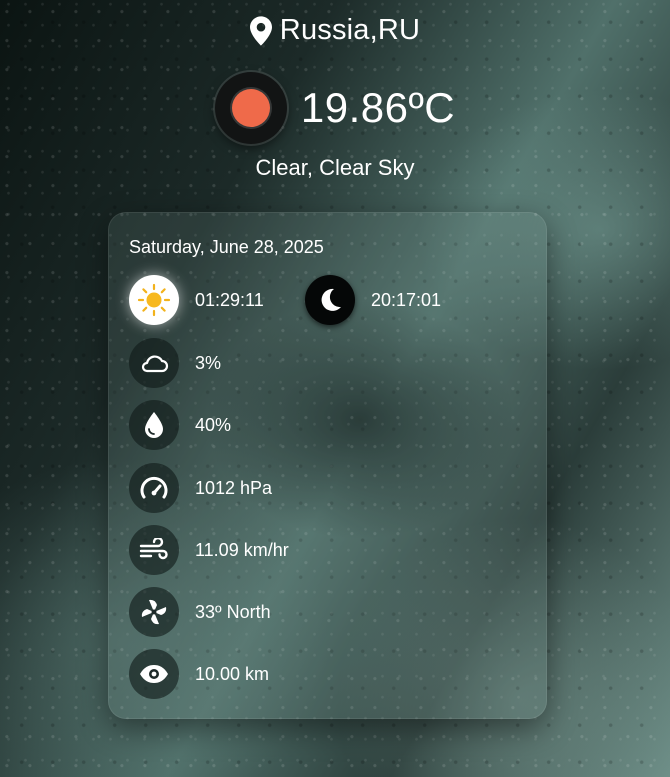 The image size is (670, 777). Describe the element at coordinates (260, 30) in the screenshot. I see `map-pin-icon` at that location.